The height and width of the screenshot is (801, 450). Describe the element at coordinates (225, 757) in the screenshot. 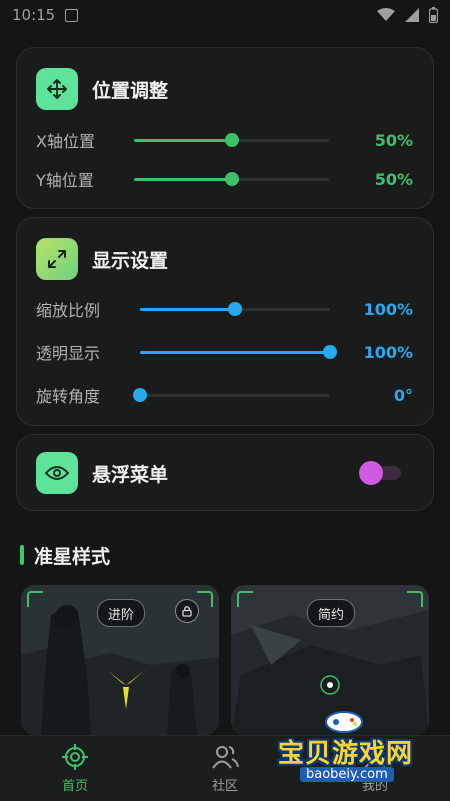

I see `users-icon` at that location.